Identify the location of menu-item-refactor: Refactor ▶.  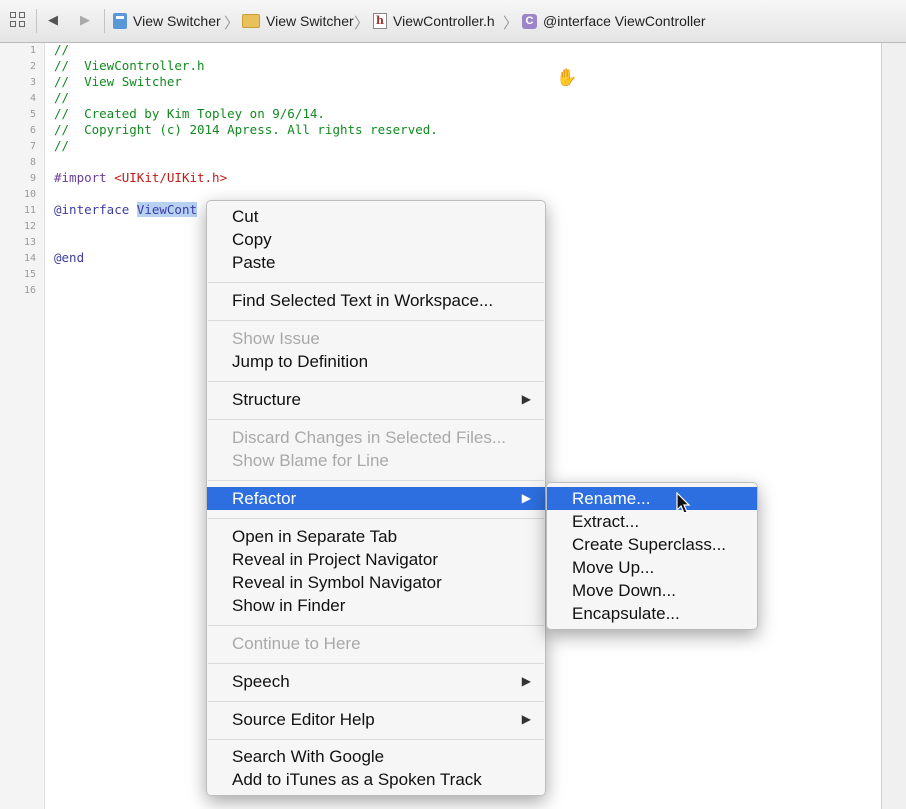
(376, 498).